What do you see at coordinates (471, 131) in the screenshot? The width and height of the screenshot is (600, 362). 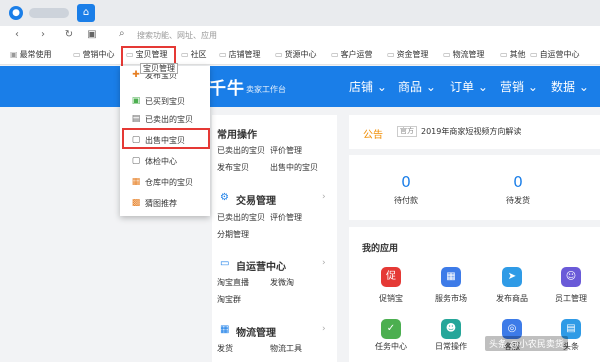 I see `announcement-text: 2019年商家短视频方向解读` at bounding box center [471, 131].